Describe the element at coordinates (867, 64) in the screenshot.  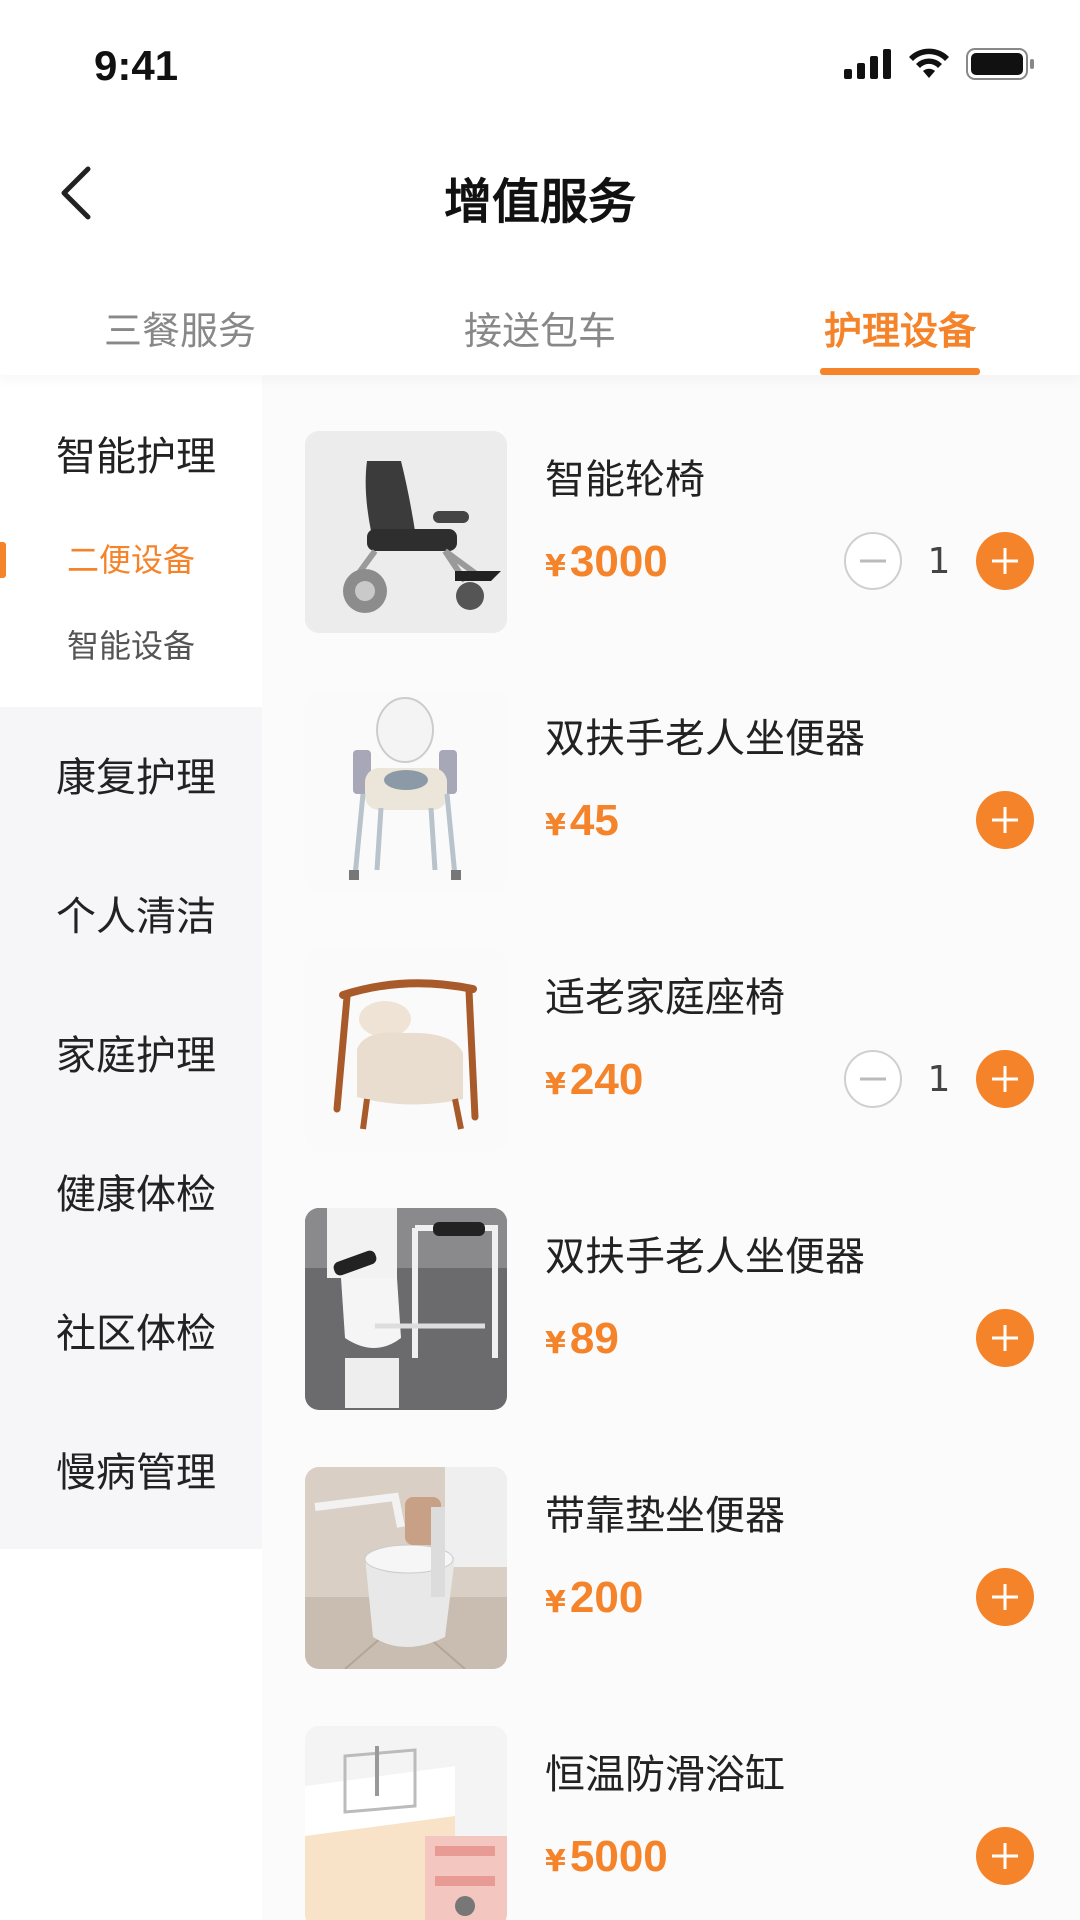
I see `cellular-signal-icon` at that location.